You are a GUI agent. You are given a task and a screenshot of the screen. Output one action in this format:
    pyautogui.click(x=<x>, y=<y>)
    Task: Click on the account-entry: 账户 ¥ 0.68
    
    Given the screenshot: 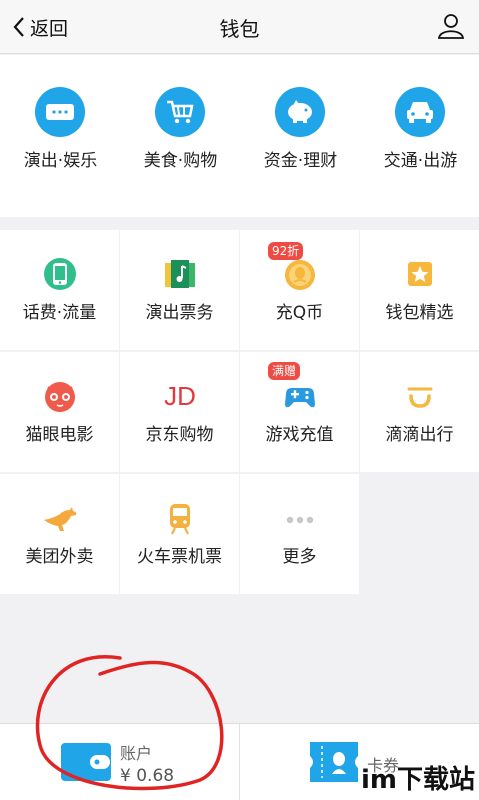 What is the action you would take?
    pyautogui.click(x=119, y=762)
    